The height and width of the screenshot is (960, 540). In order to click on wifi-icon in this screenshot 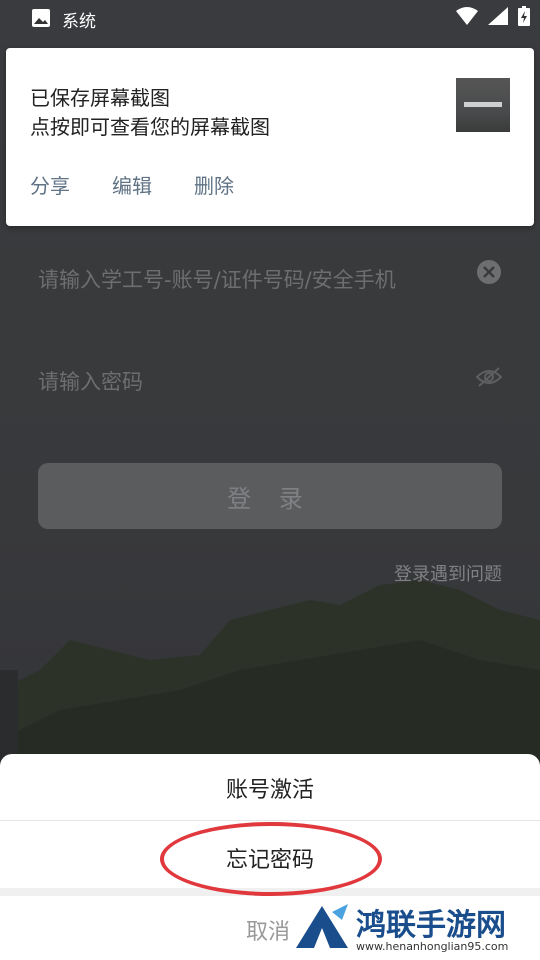, I will do `click(467, 16)`.